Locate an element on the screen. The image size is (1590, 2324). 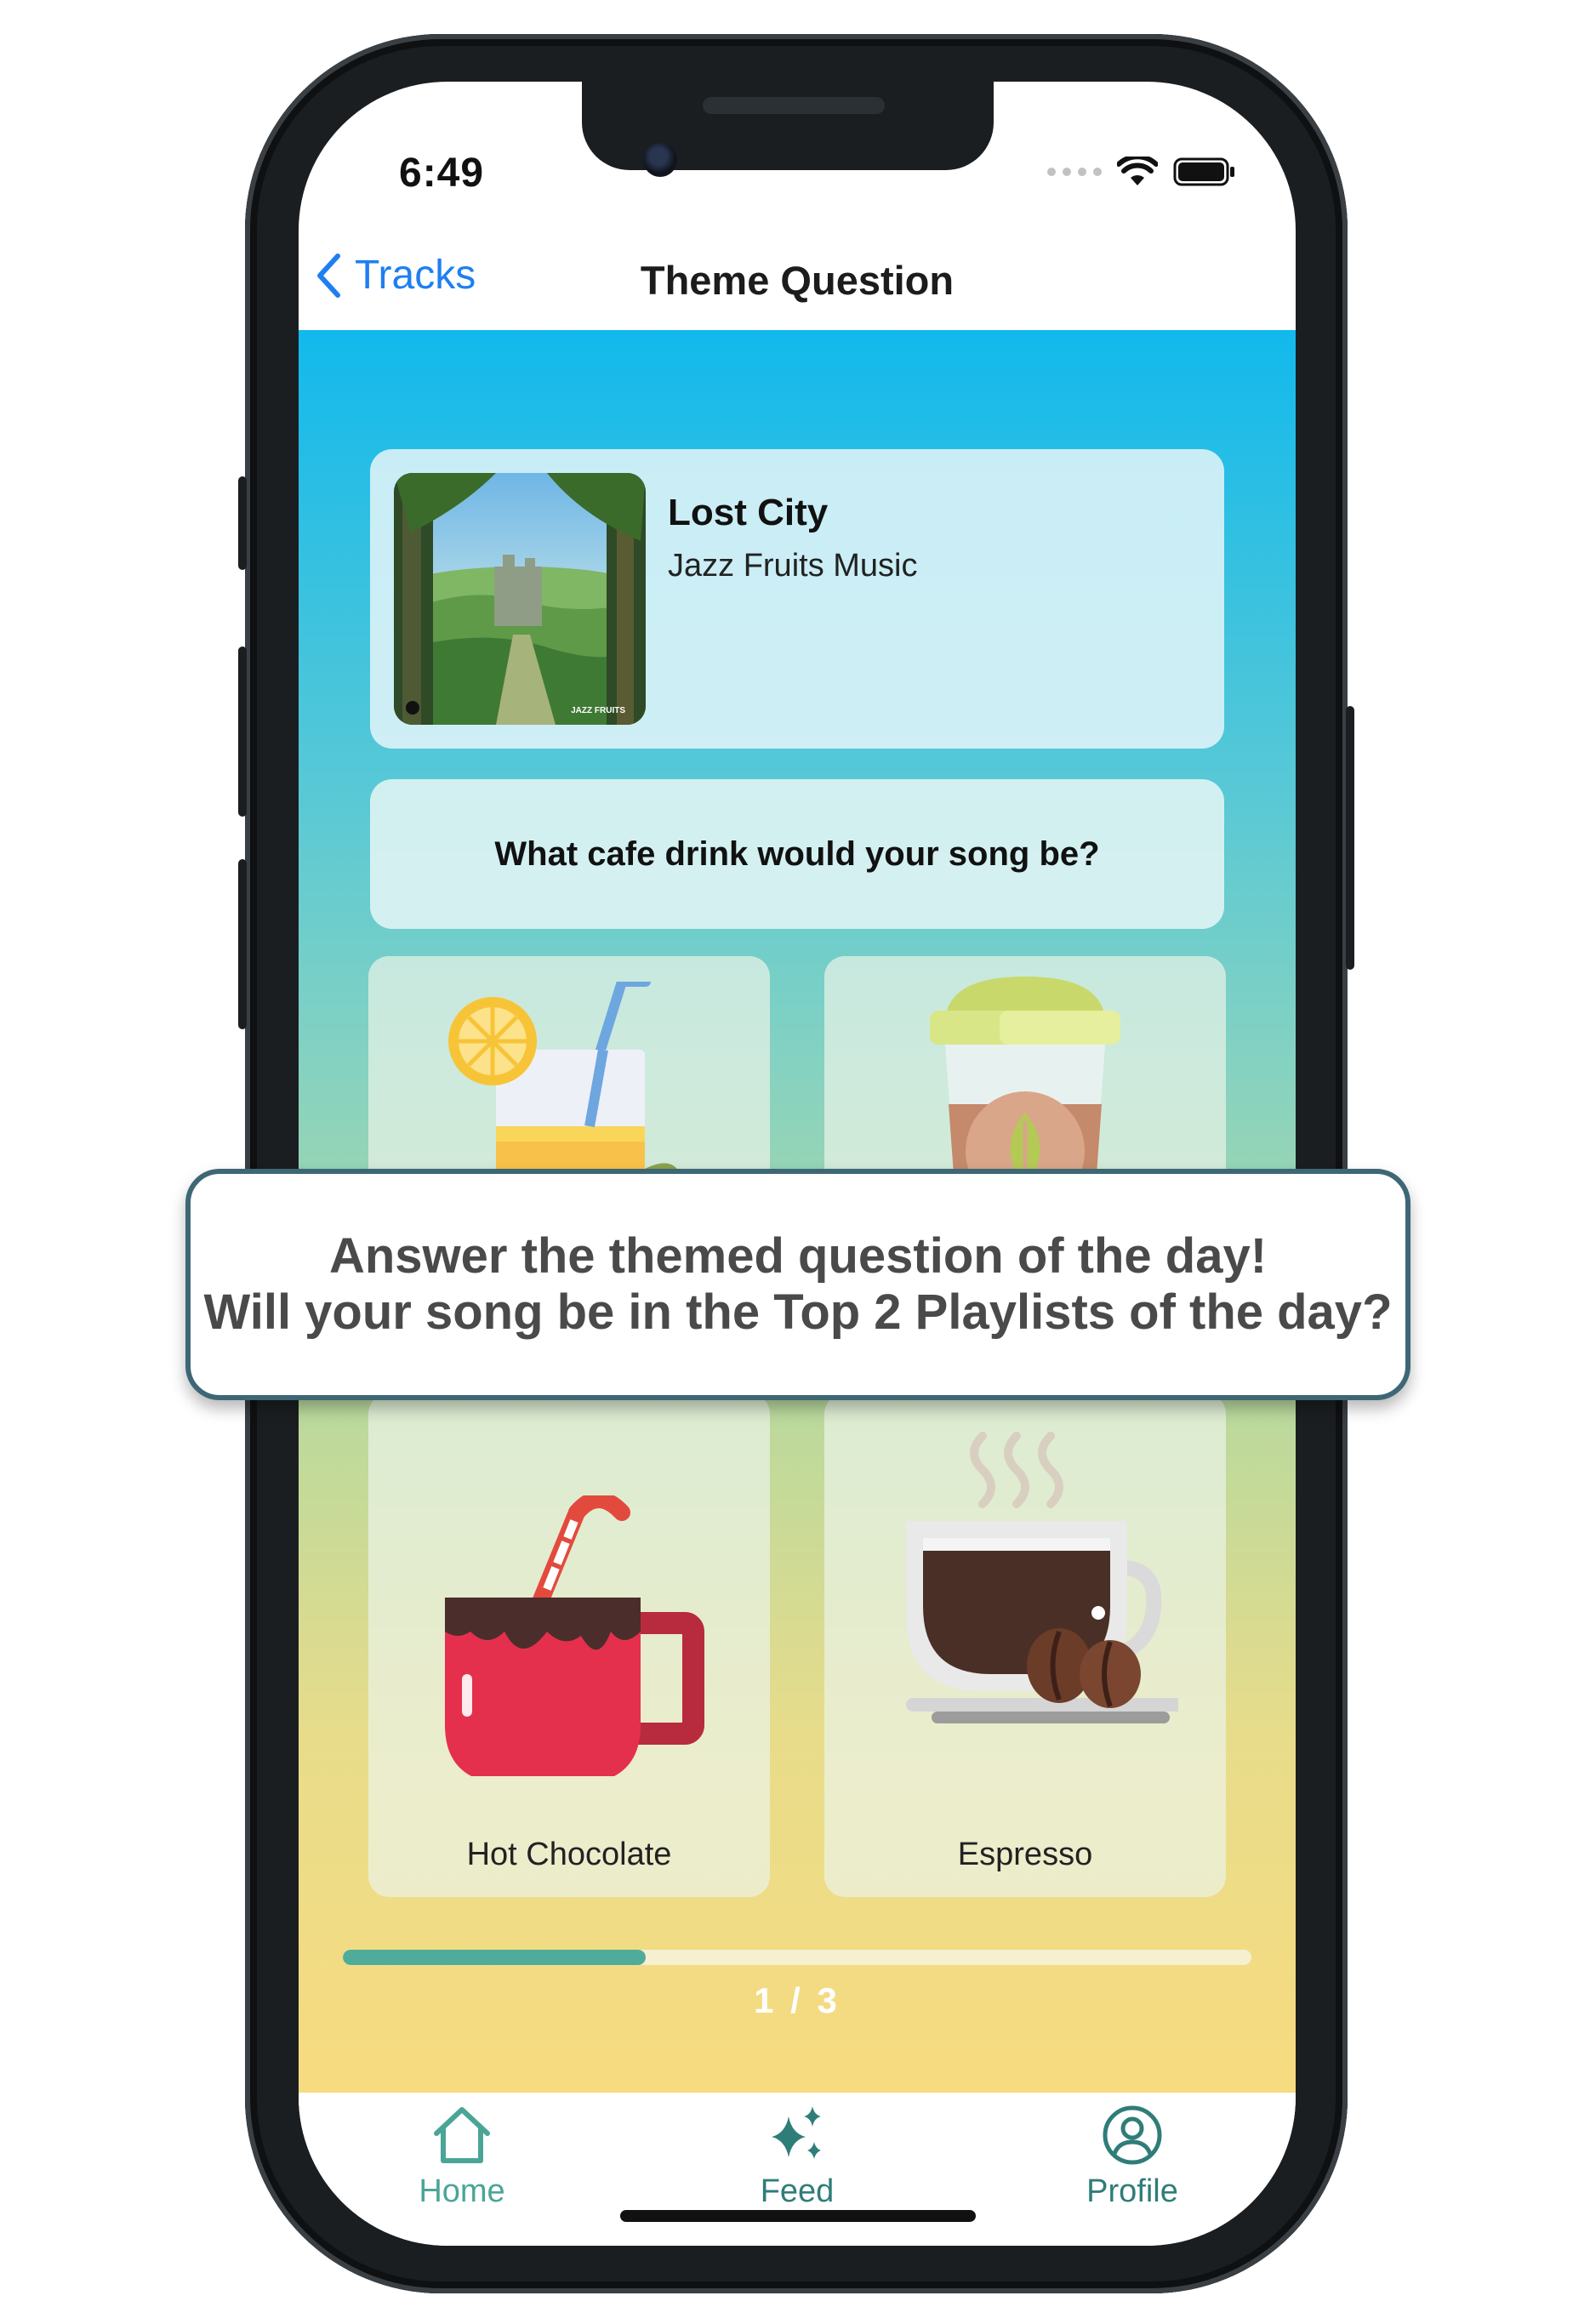
option-label-espresso: Espresso is located at coordinates (1025, 1855).